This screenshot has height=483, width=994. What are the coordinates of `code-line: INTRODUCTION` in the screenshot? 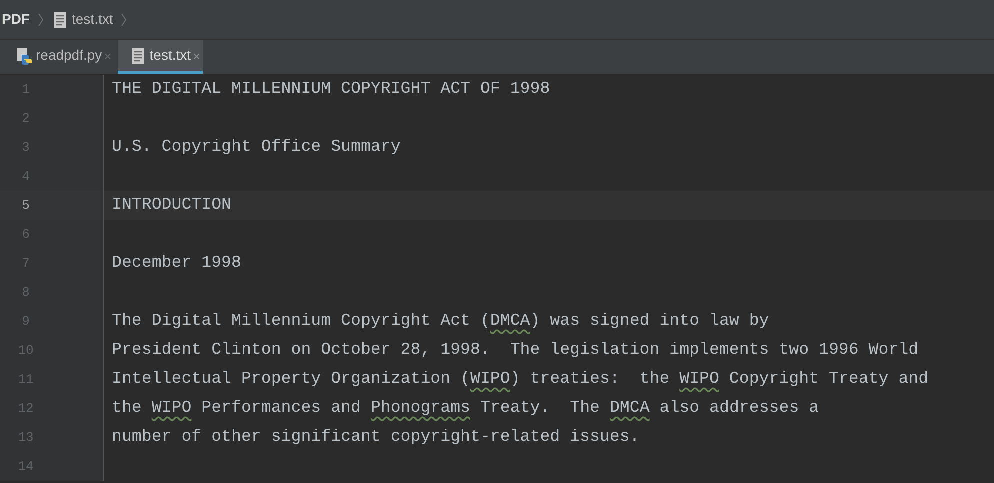 It's located at (172, 205).